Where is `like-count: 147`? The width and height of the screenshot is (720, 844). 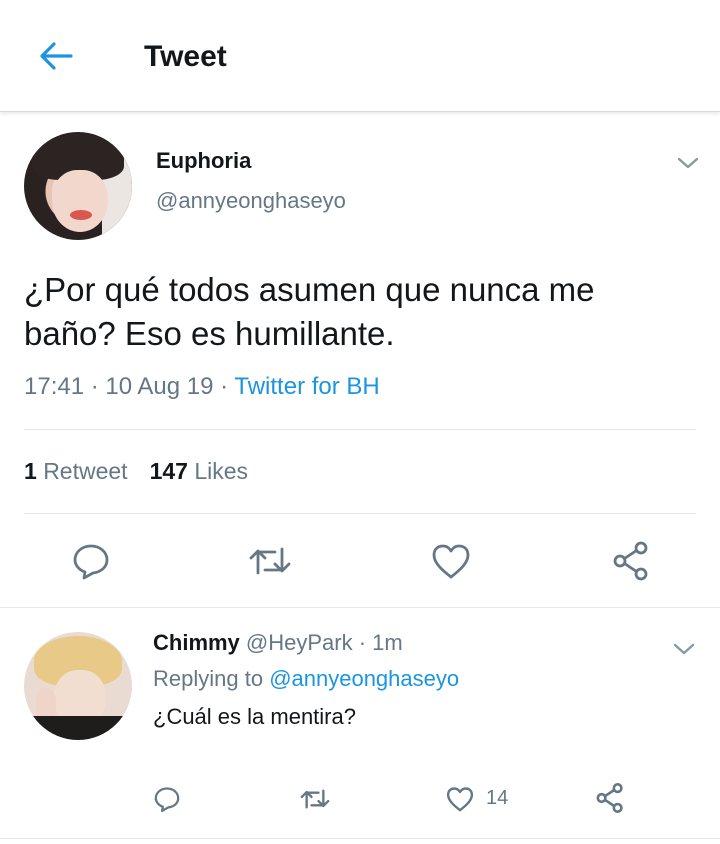 like-count: 147 is located at coordinates (168, 471).